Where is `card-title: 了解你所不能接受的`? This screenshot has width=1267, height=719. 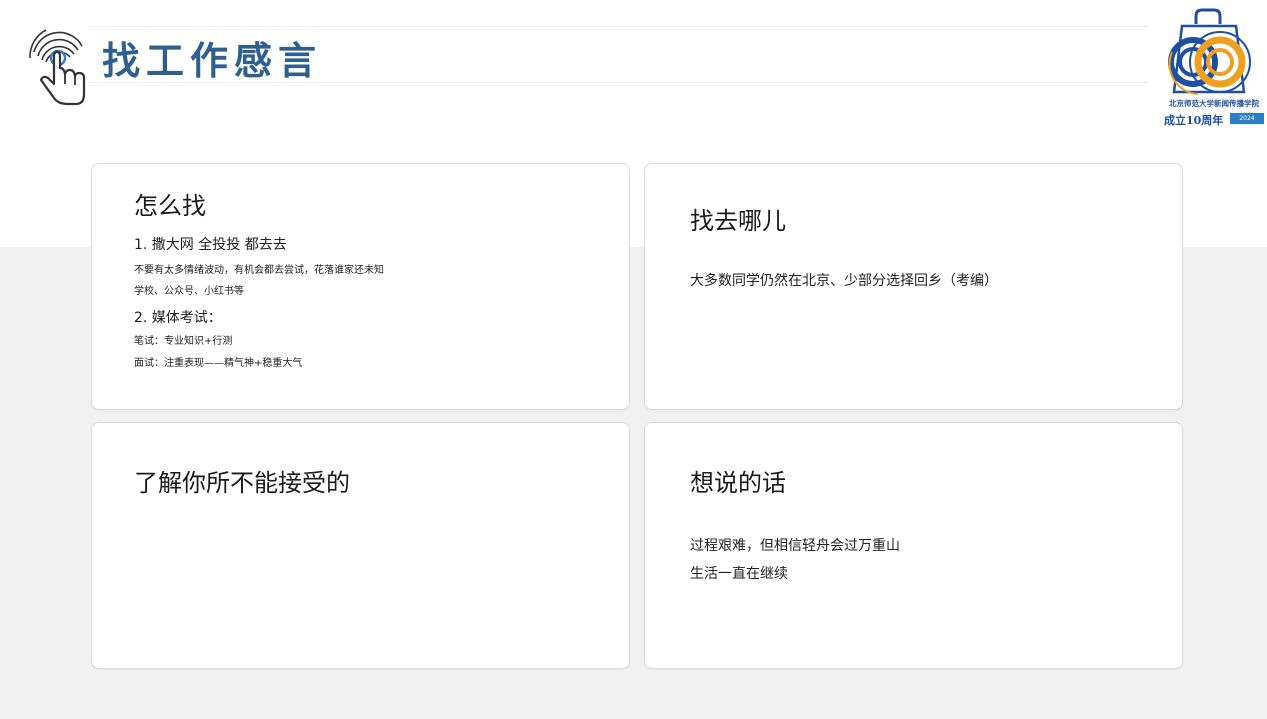 card-title: 了解你所不能接受的 is located at coordinates (242, 483).